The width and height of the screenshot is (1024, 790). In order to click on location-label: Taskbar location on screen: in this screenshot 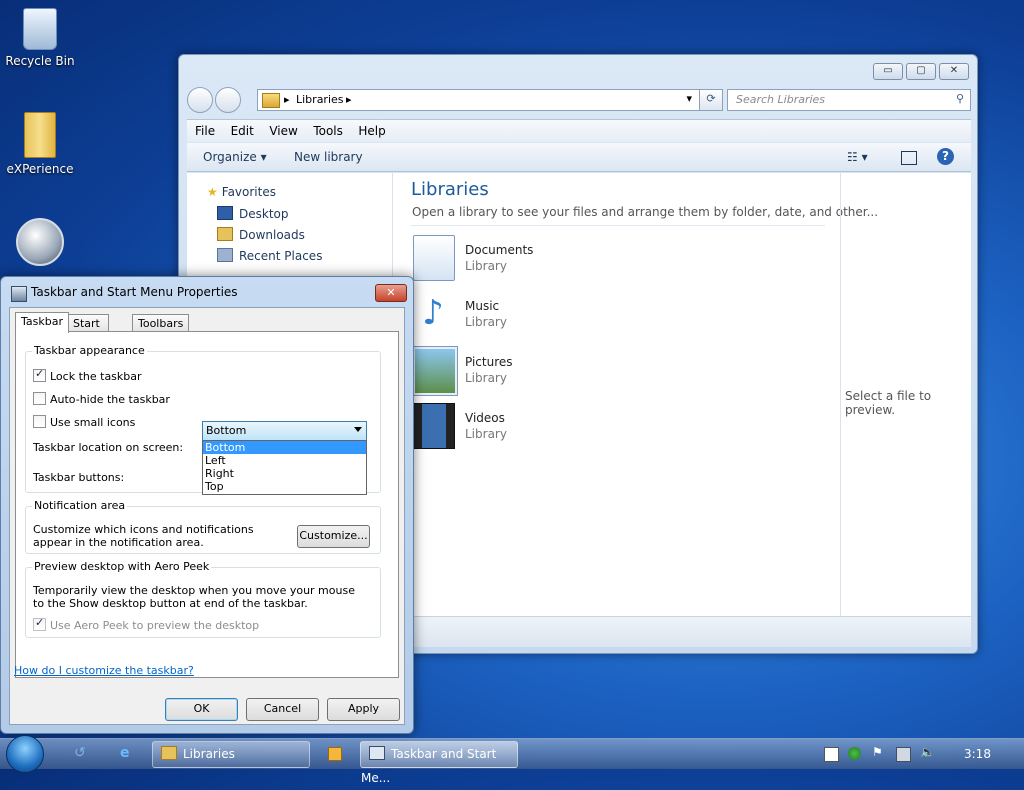, I will do `click(108, 447)`.